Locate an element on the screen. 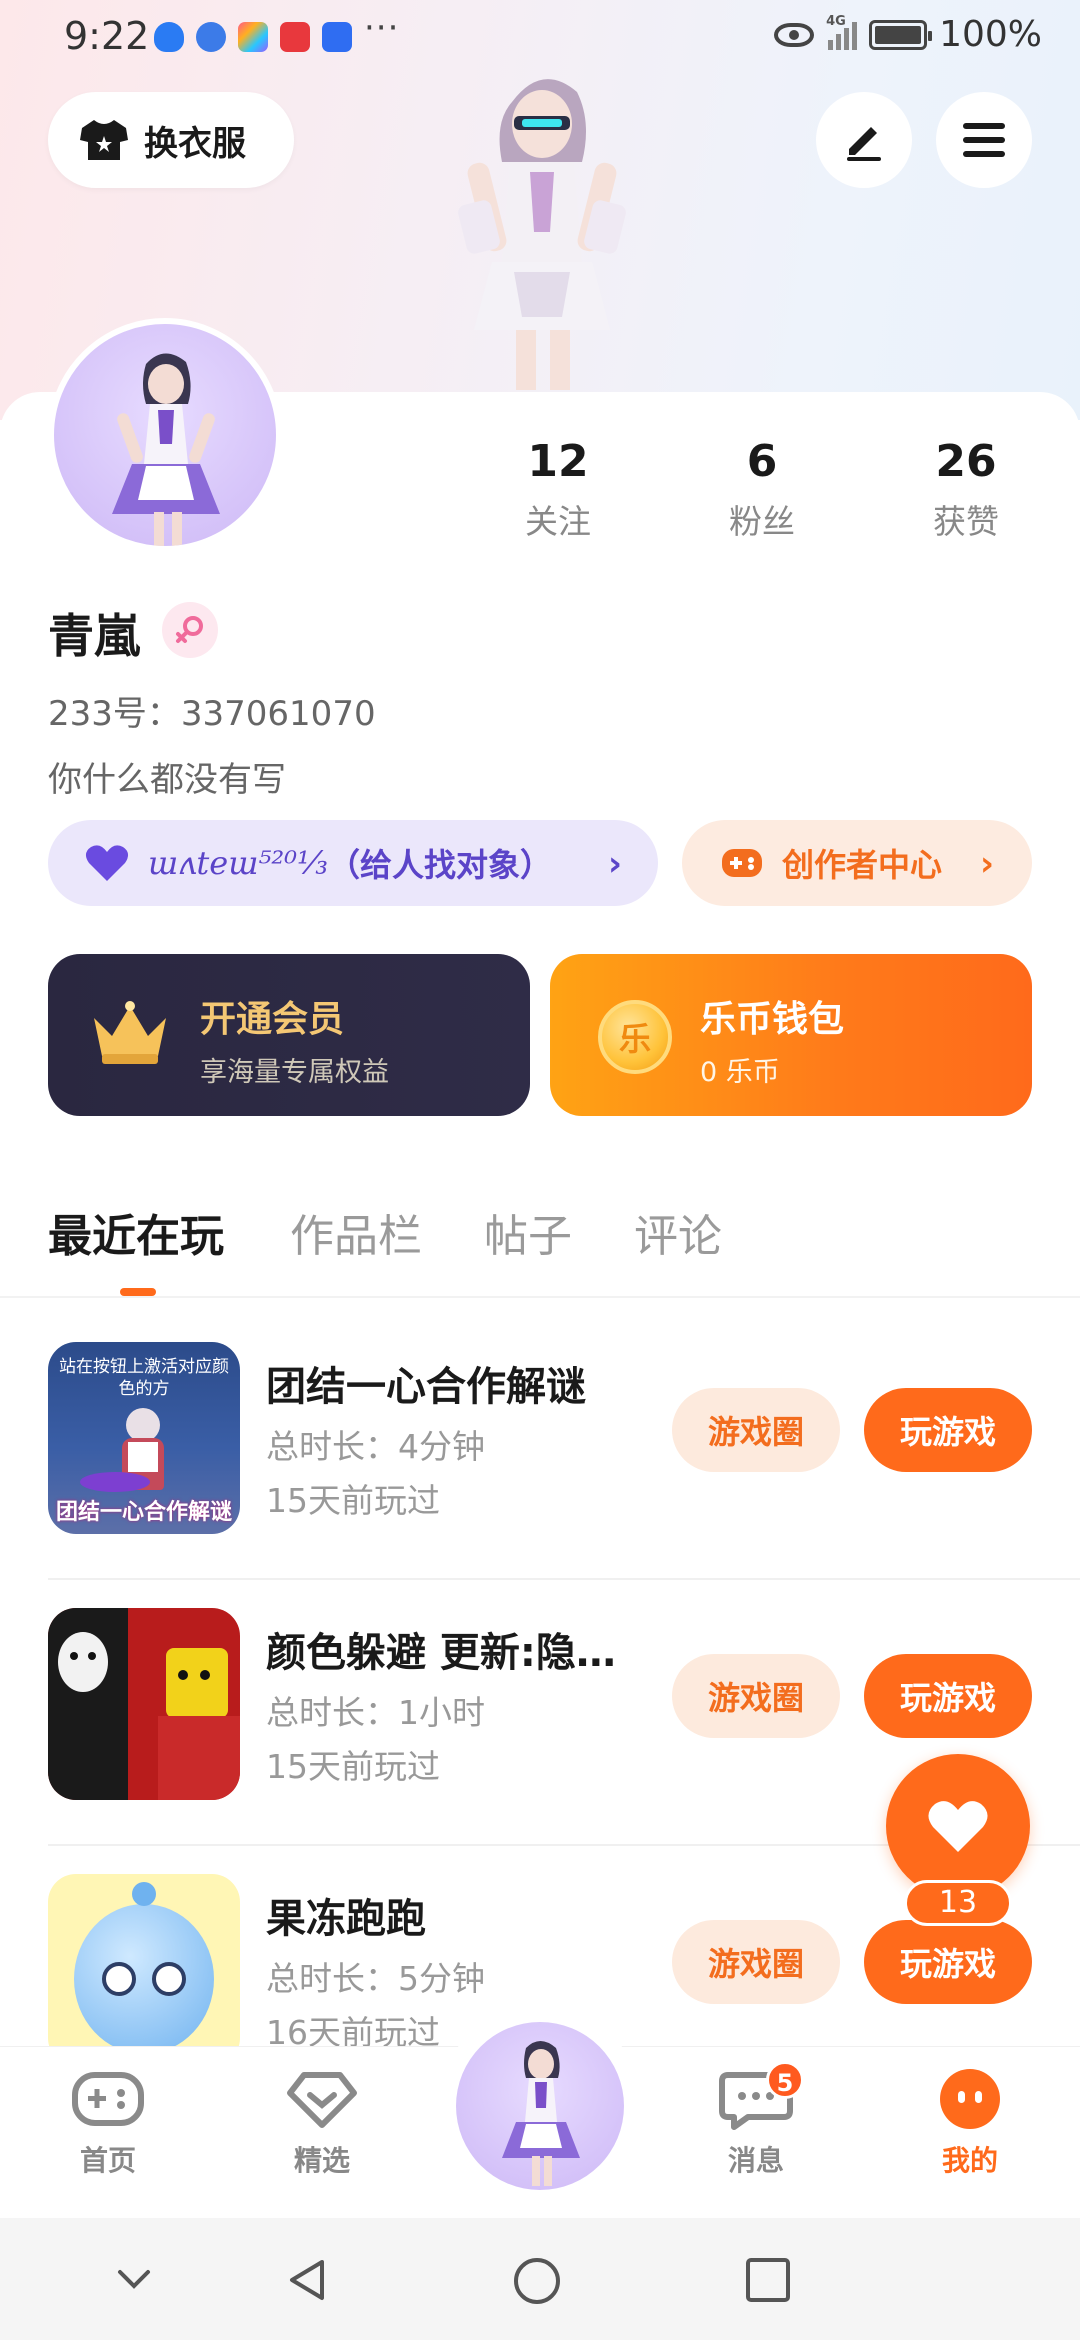 This screenshot has width=1080, height=2340. user-id: 233号：337061070 is located at coordinates (212, 714).